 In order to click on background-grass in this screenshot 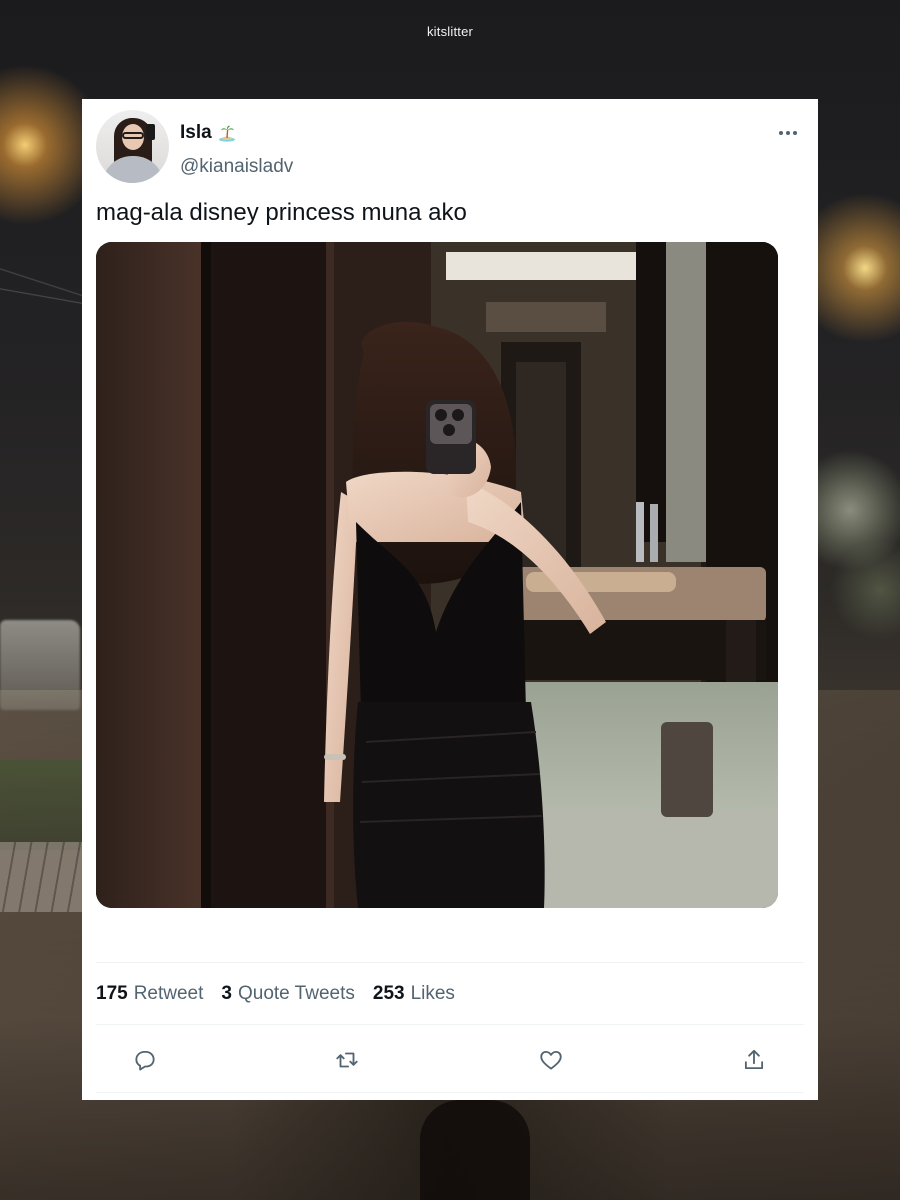, I will do `click(41, 805)`.